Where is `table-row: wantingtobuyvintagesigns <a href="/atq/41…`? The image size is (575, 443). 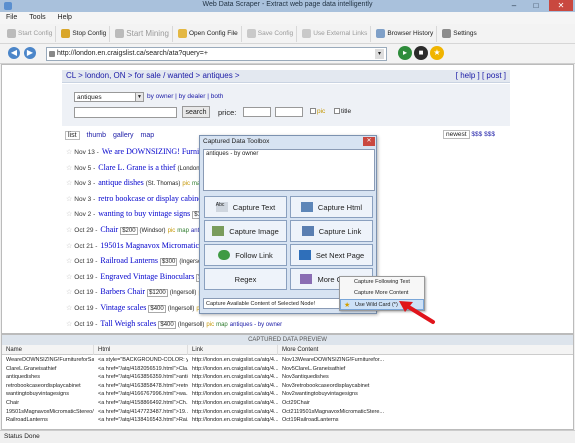
table-row: wantingtobuyvintagesigns <a href="/atq/41… is located at coordinates (287, 394).